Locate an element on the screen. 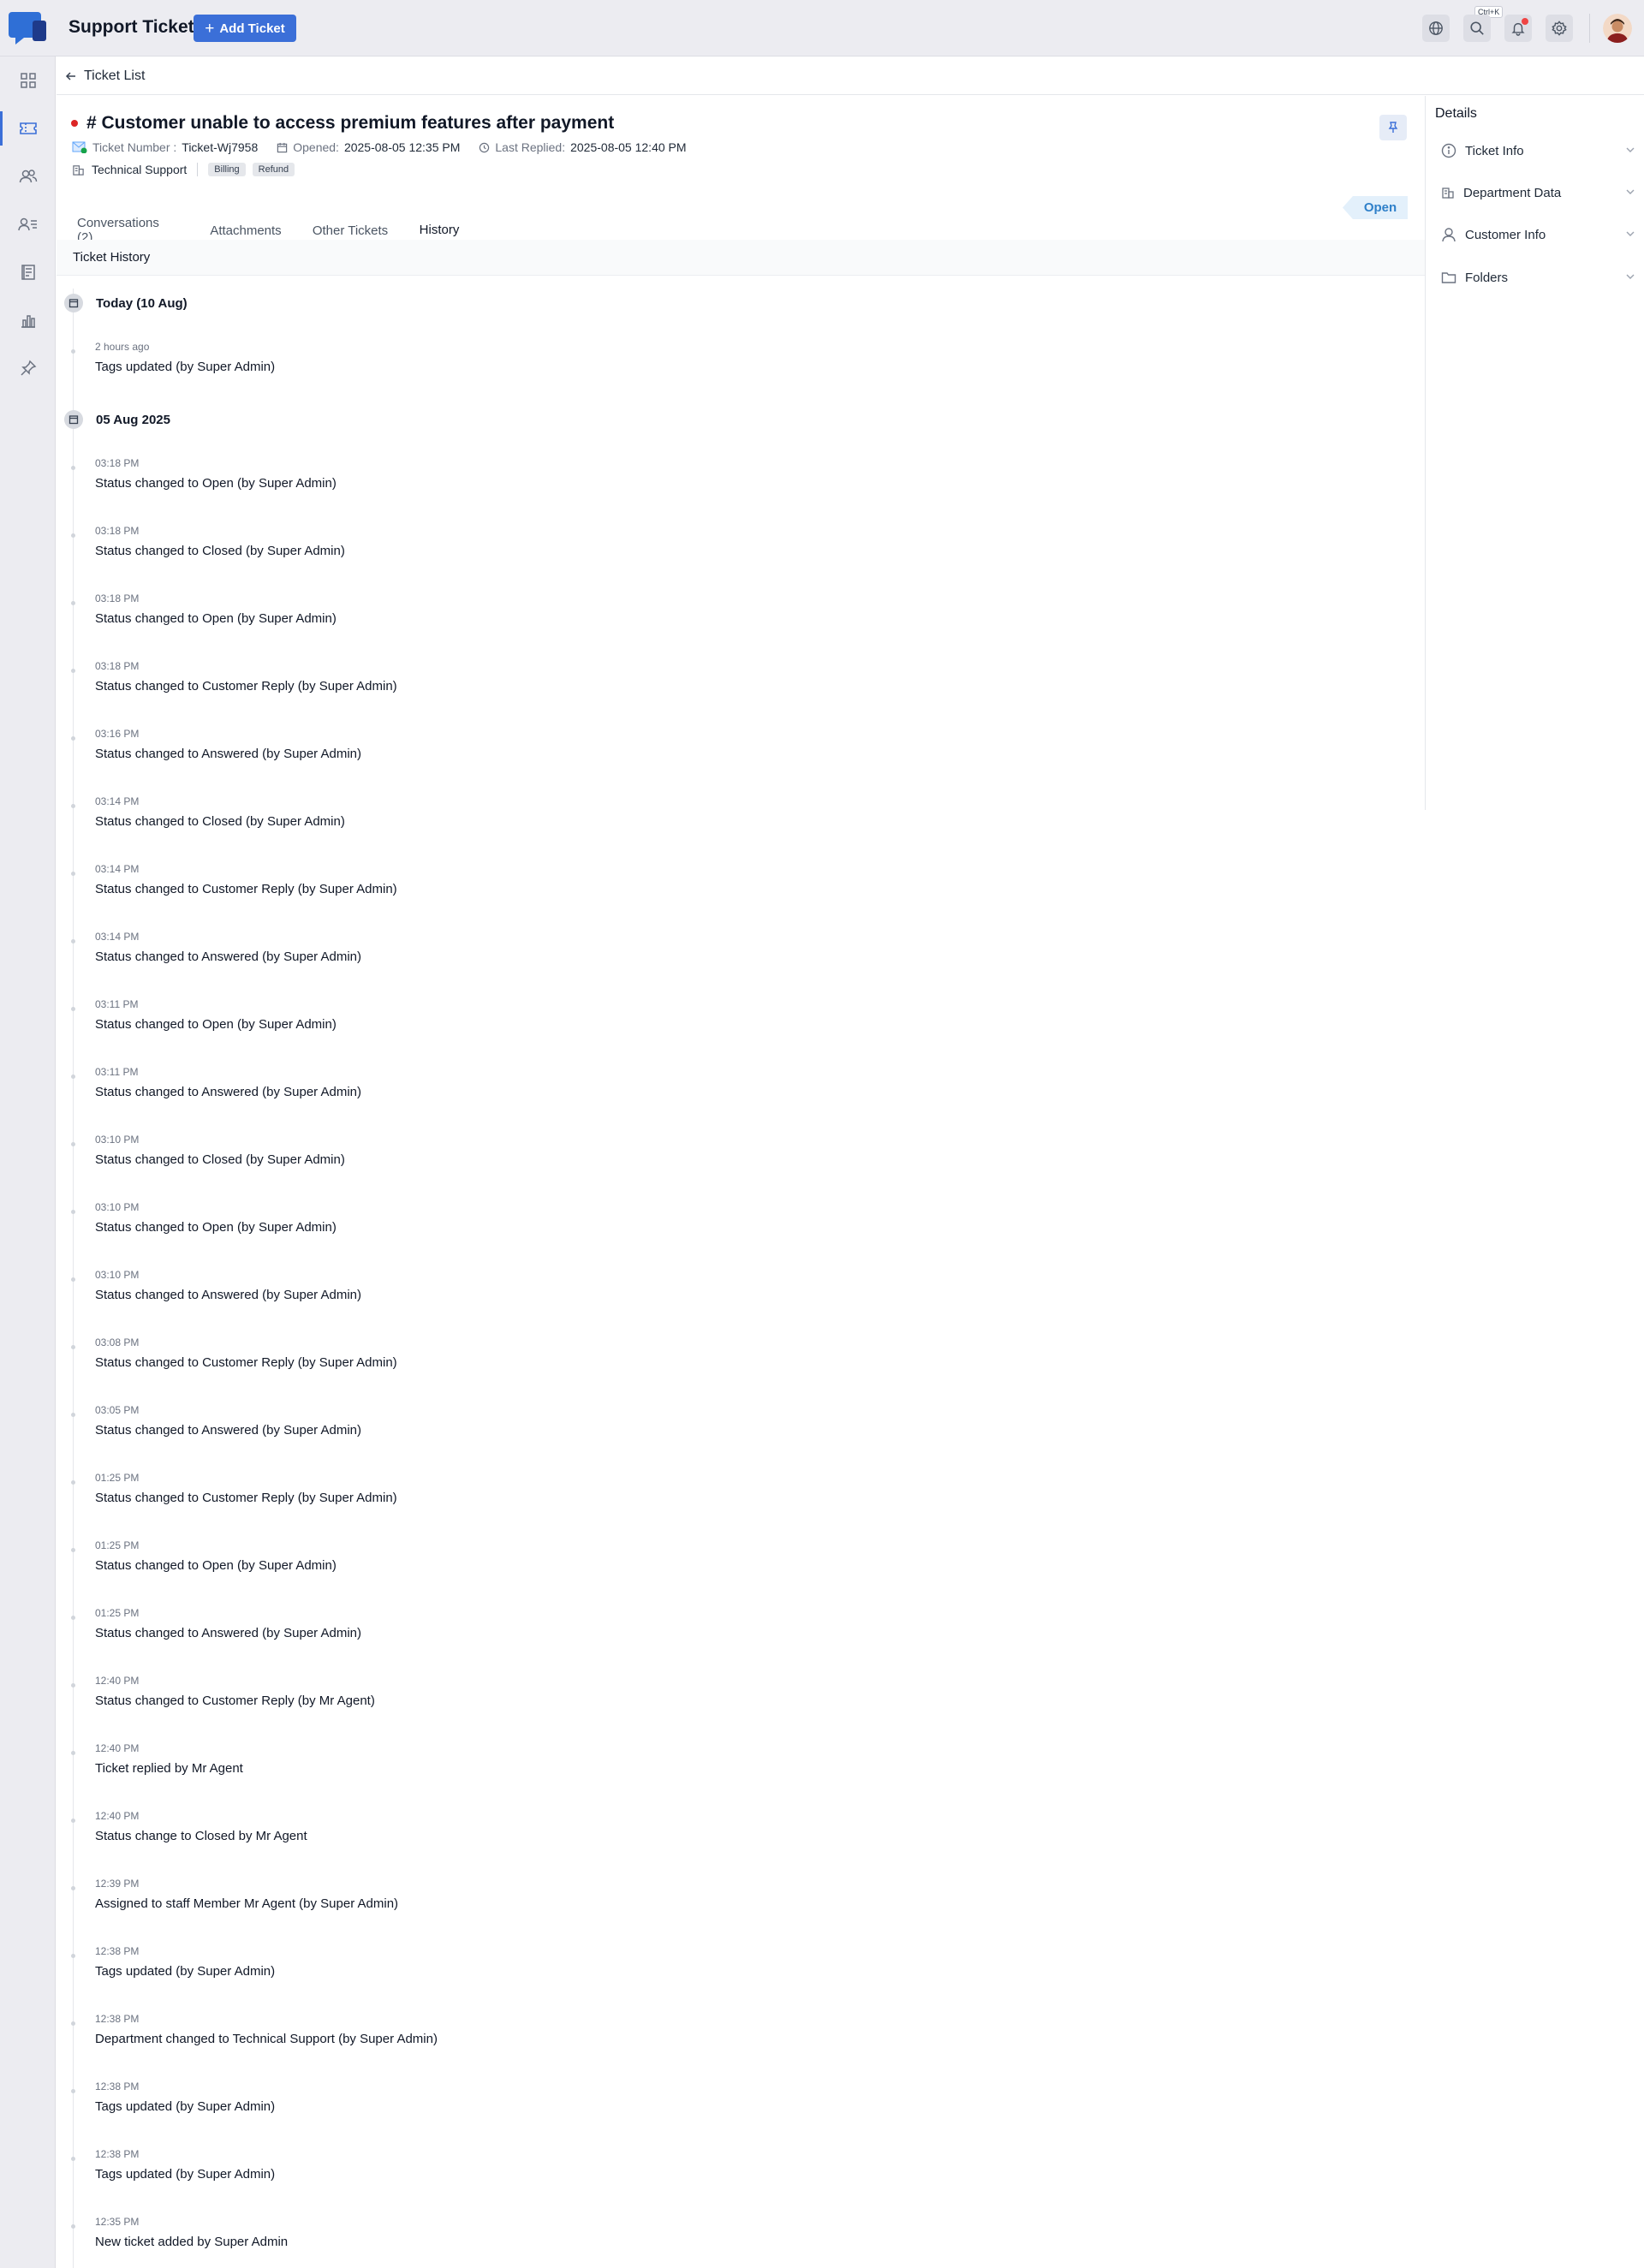  search-button is located at coordinates (1477, 28).